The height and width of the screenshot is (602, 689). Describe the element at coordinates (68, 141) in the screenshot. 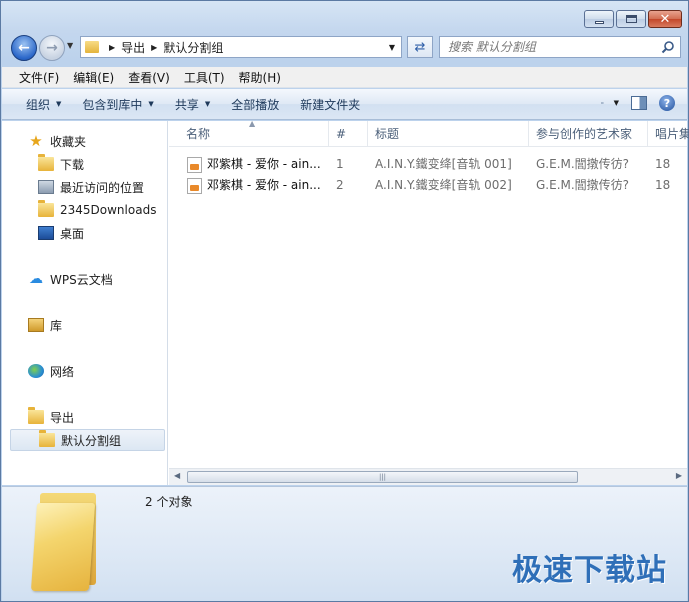

I see `nav-label: 收藏夹` at that location.